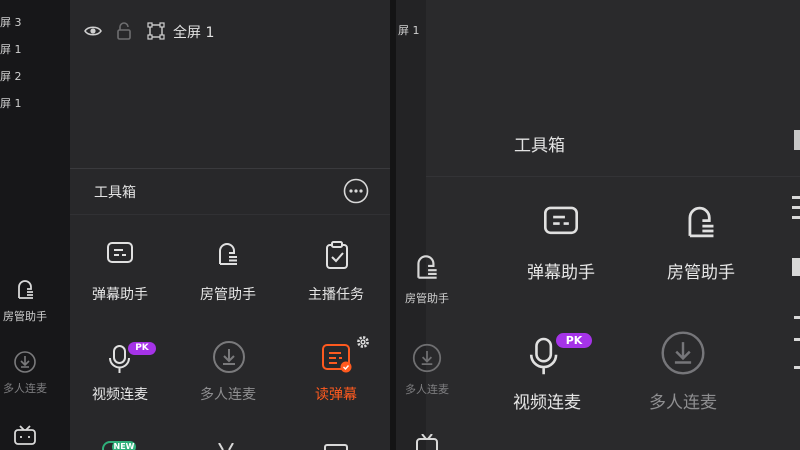 The width and height of the screenshot is (800, 450). I want to click on screen-icon, so click(336, 447).